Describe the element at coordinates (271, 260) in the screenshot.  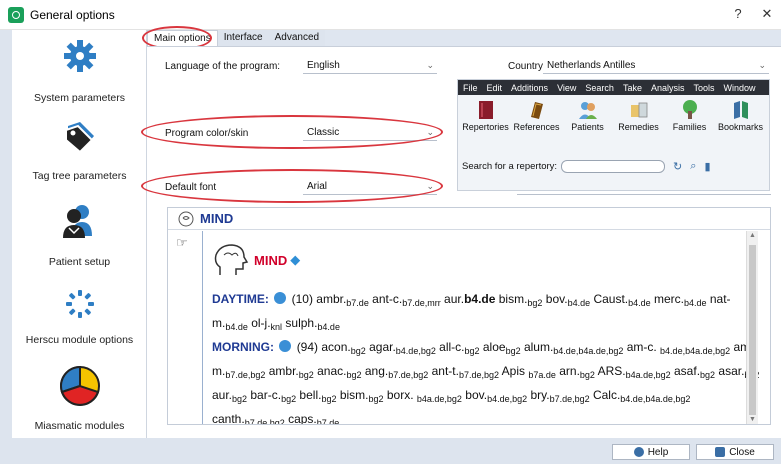
I see `mind-title: MIND` at that location.